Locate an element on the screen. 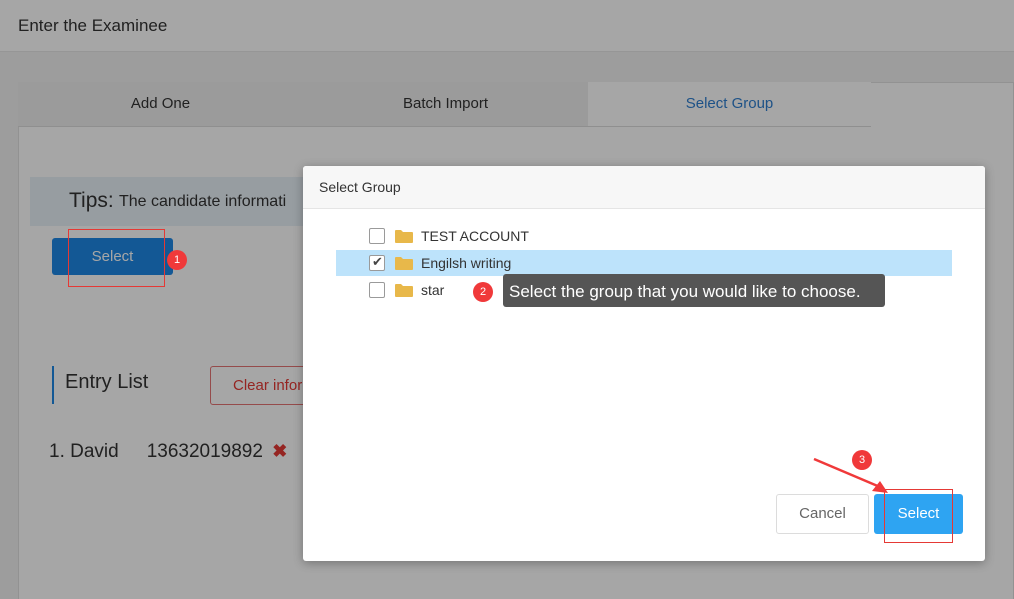  highlight-box is located at coordinates (116, 258).